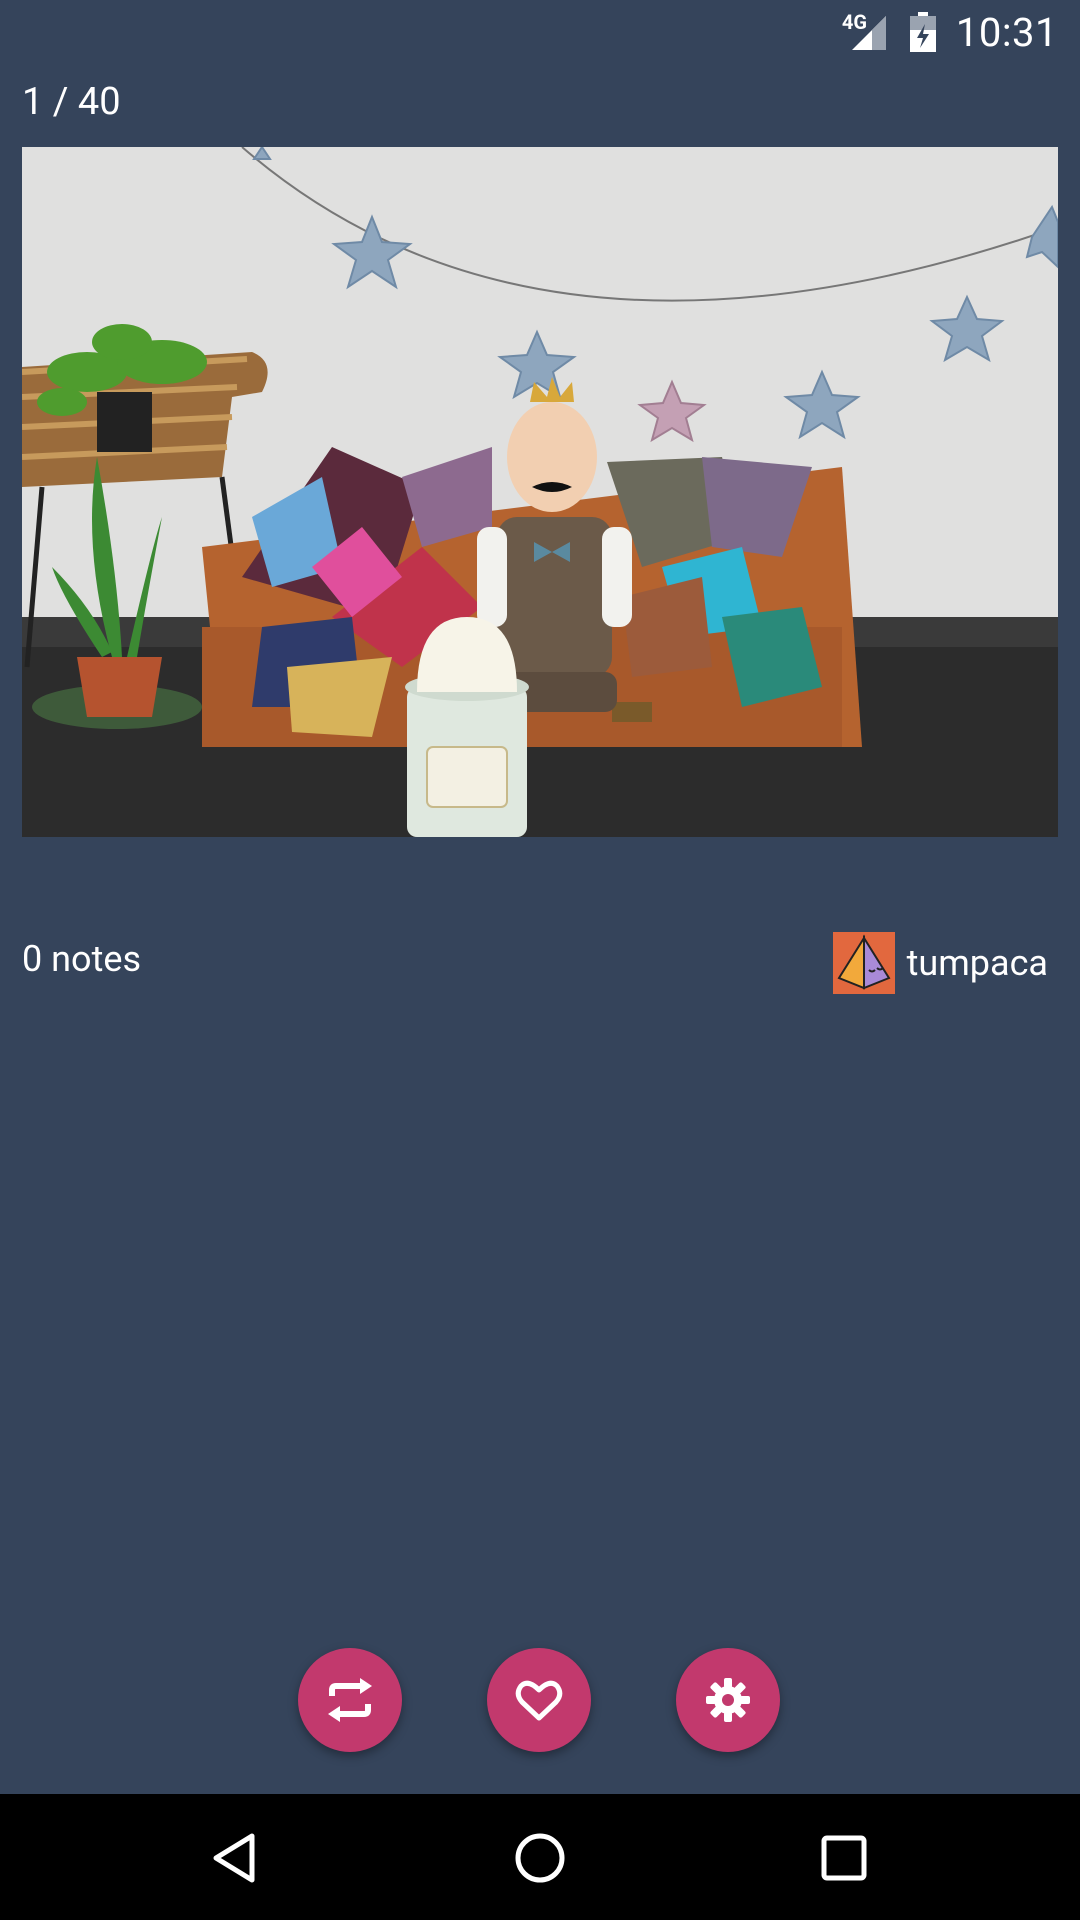  Describe the element at coordinates (863, 963) in the screenshot. I see `pyramid-avatar-icon` at that location.